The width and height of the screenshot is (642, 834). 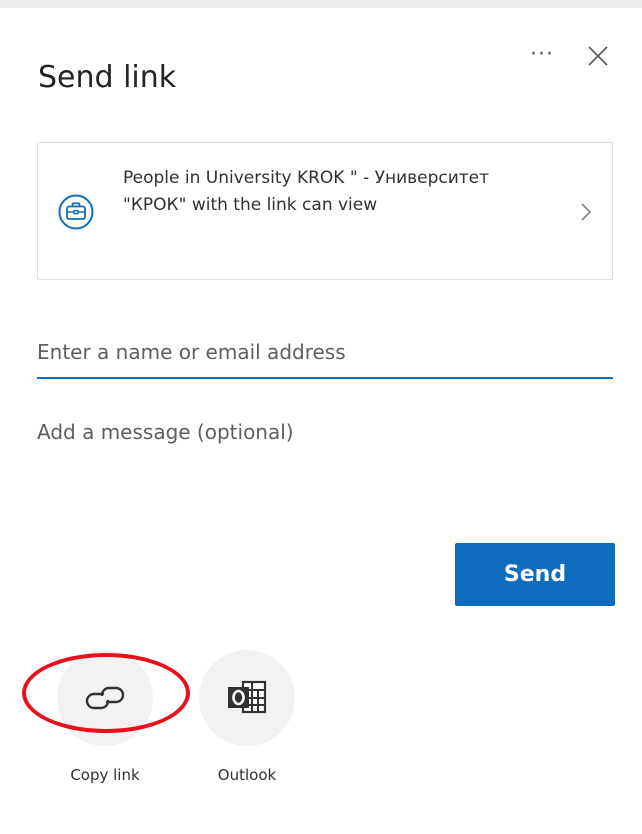 I want to click on top-divider, so click(x=321, y=4).